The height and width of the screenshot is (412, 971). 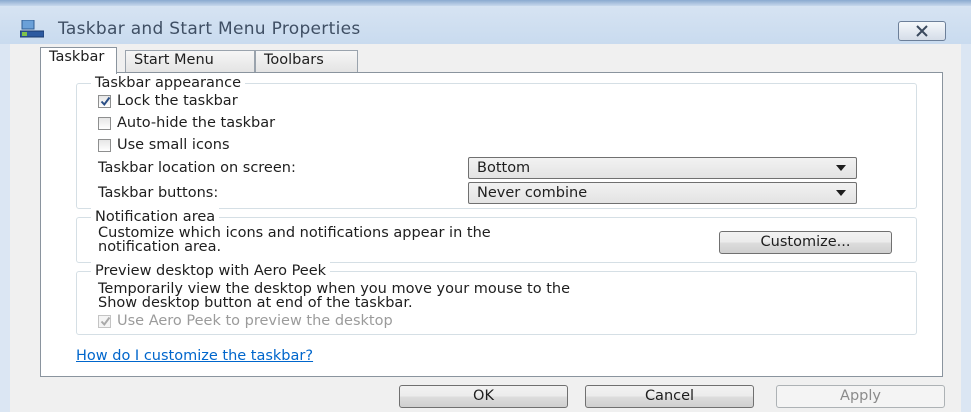 I want to click on close-icon, so click(x=922, y=31).